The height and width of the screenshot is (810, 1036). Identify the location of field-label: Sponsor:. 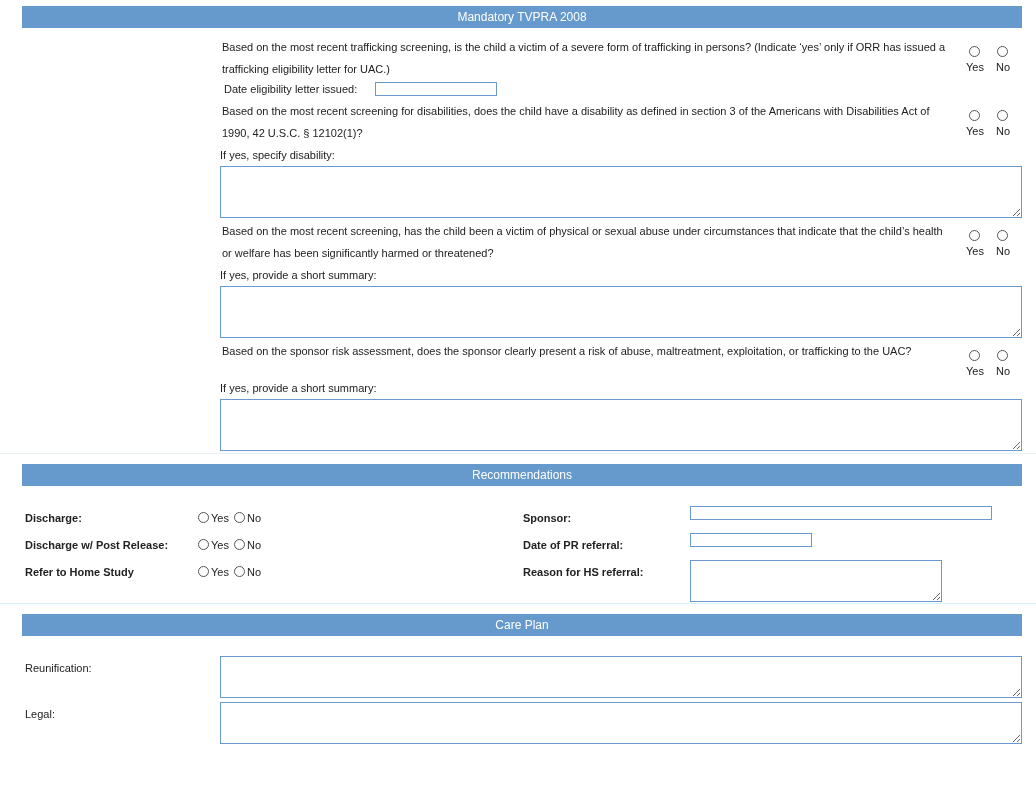
(548, 517).